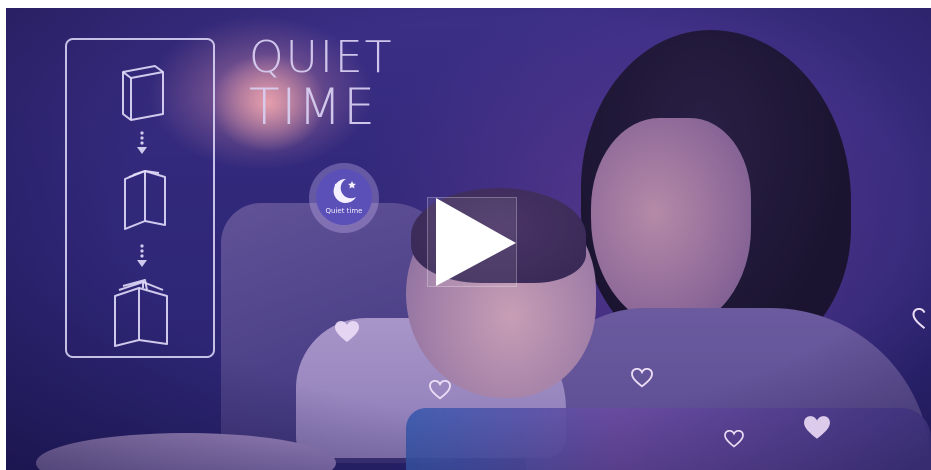  I want to click on open-book-icon, so click(141, 313).